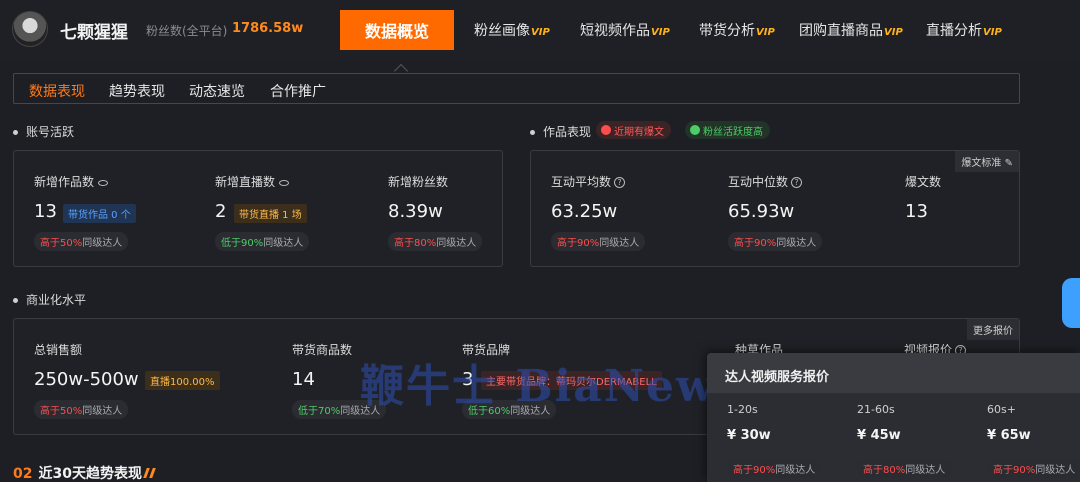 Image resolution: width=1080 pixels, height=482 pixels. Describe the element at coordinates (262, 241) in the screenshot. I see `compare-badge: 低于90%同级达人` at that location.